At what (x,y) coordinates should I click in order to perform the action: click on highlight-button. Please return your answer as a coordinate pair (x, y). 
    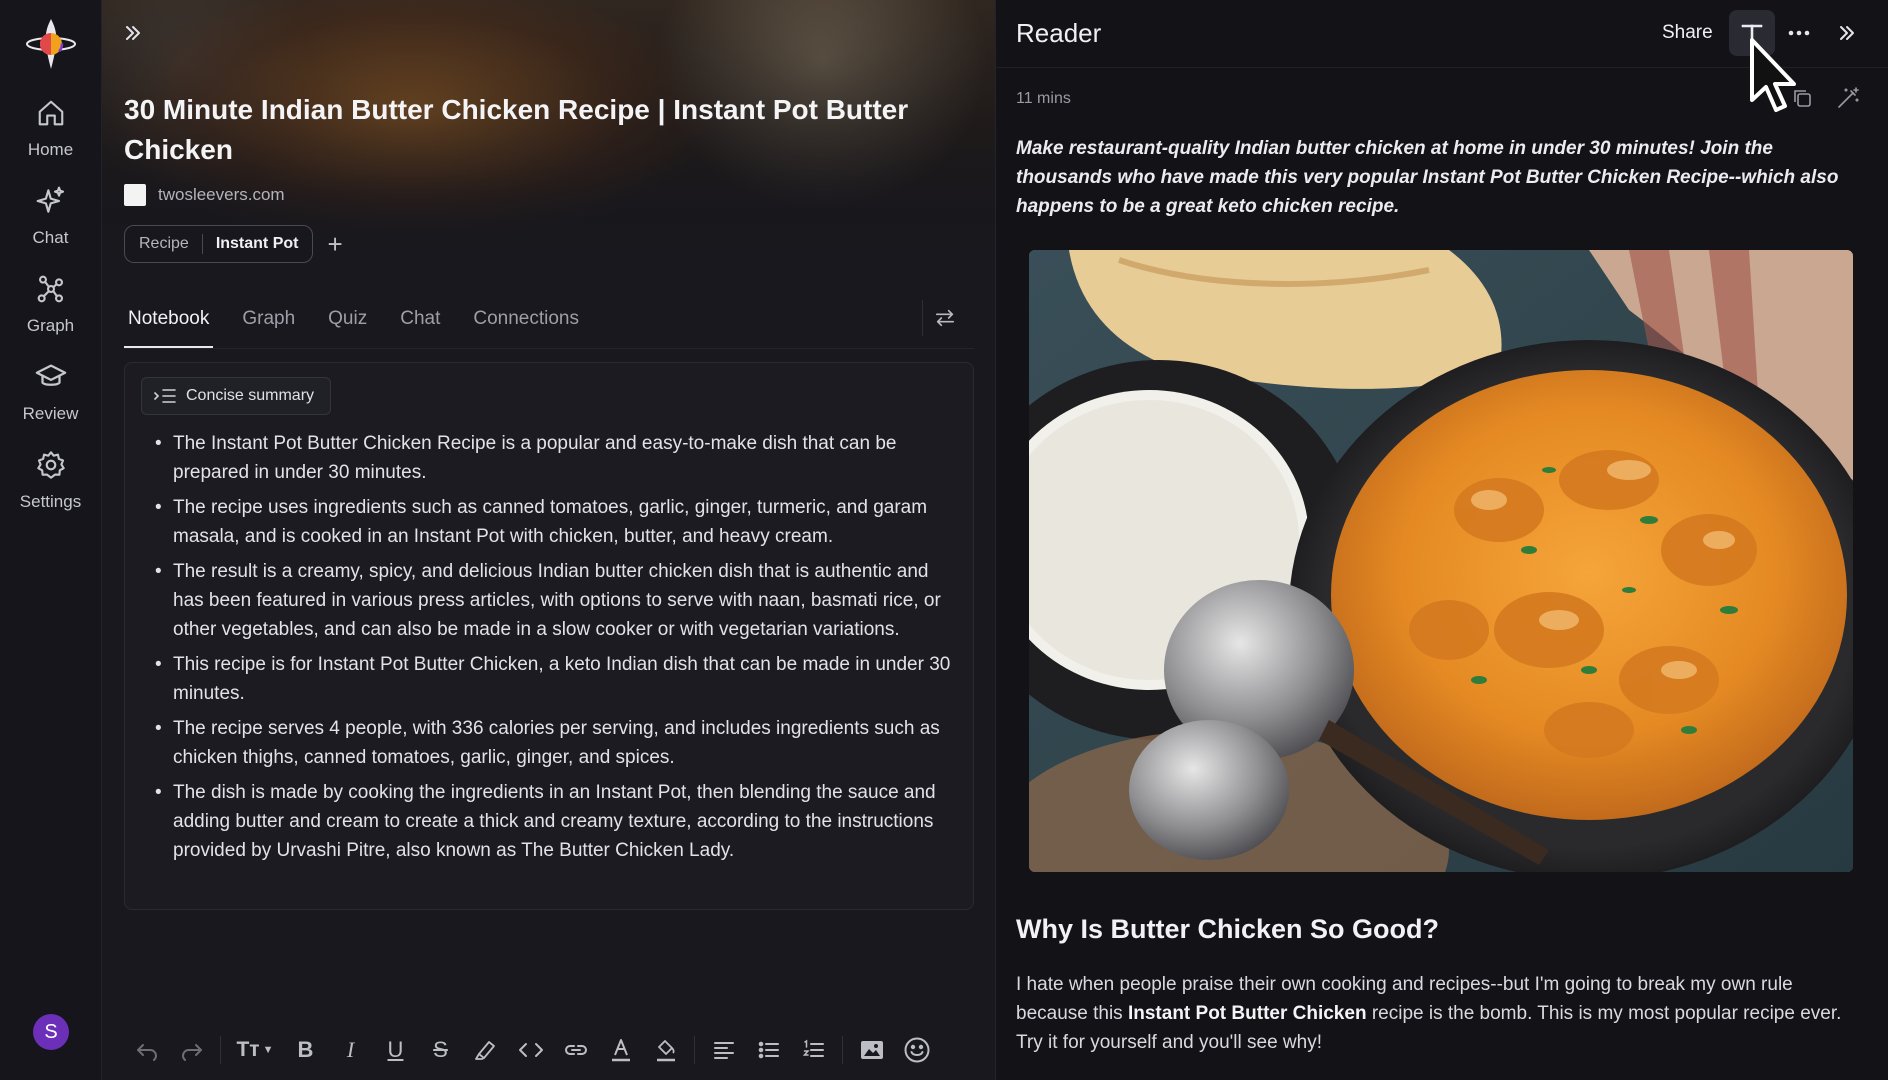
    Looking at the image, I should click on (485, 1050).